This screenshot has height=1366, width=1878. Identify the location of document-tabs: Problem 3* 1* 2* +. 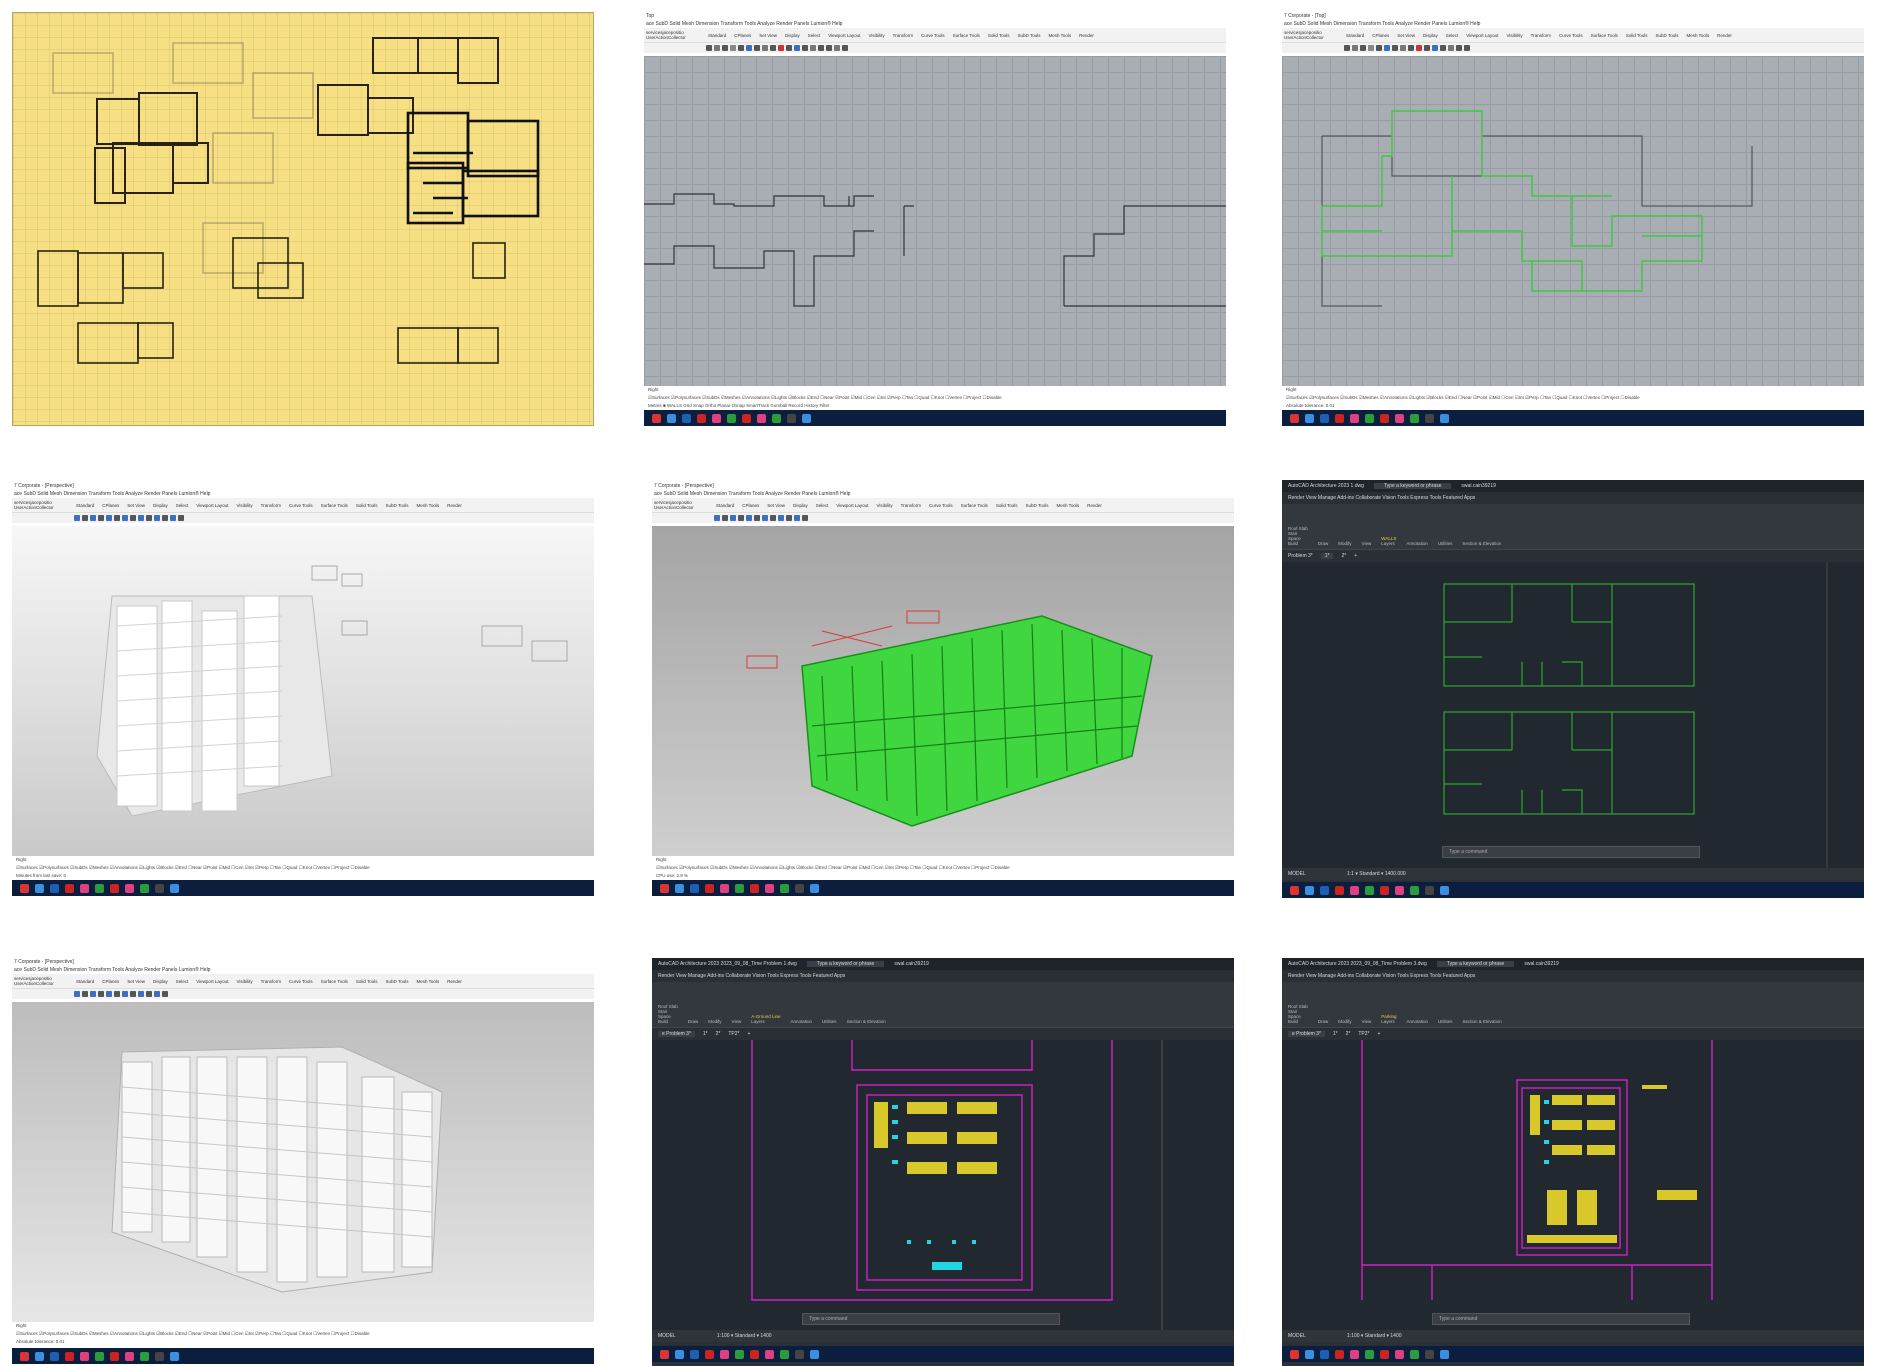
(1573, 556).